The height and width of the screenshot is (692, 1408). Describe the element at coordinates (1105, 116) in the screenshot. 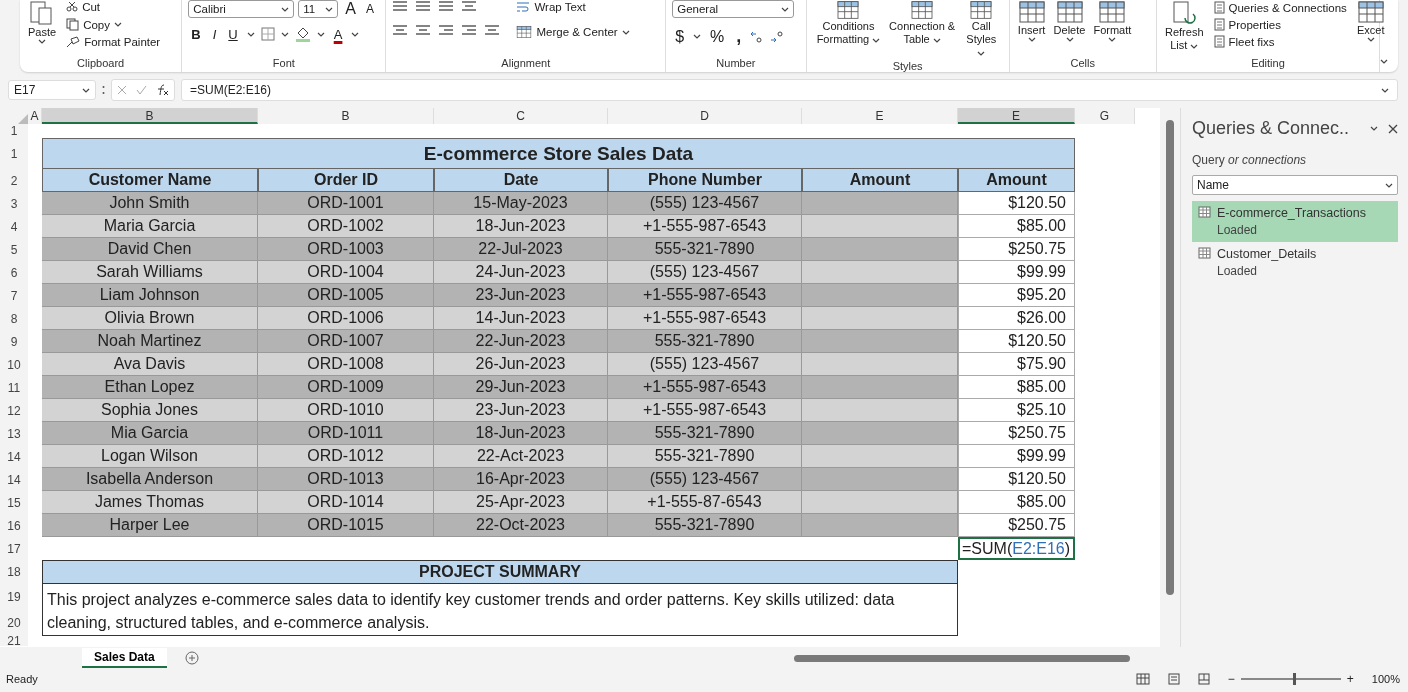

I see `column-header: G` at that location.